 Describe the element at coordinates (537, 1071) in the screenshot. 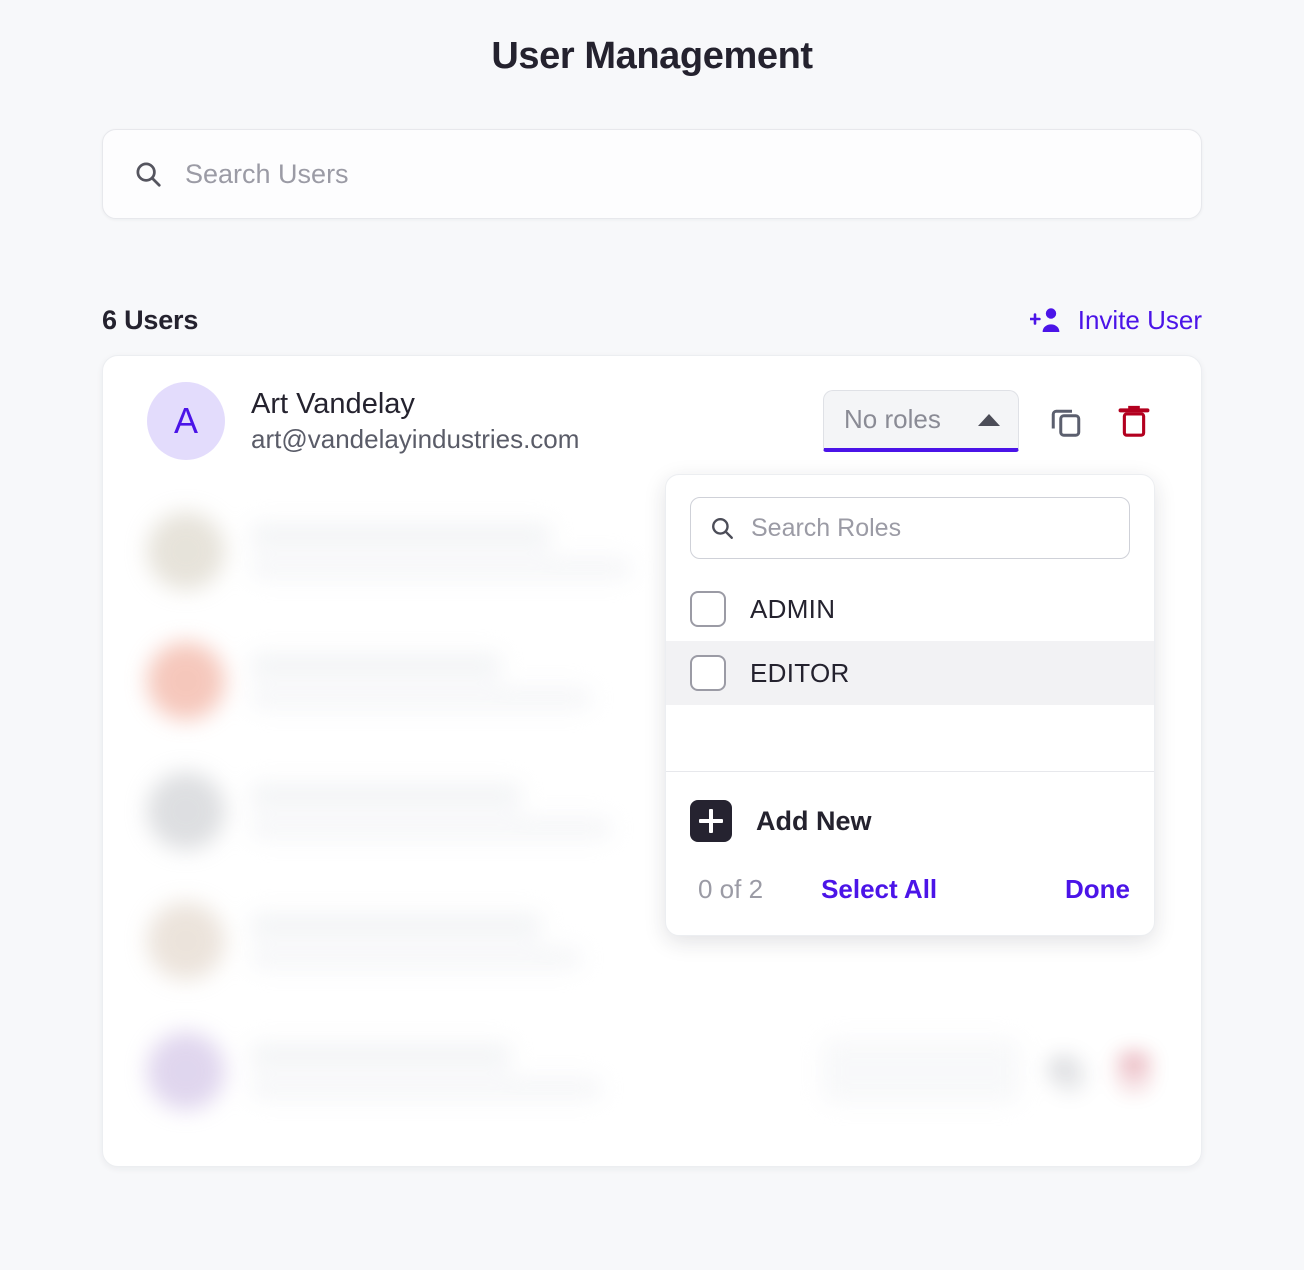

I see `user-info` at that location.